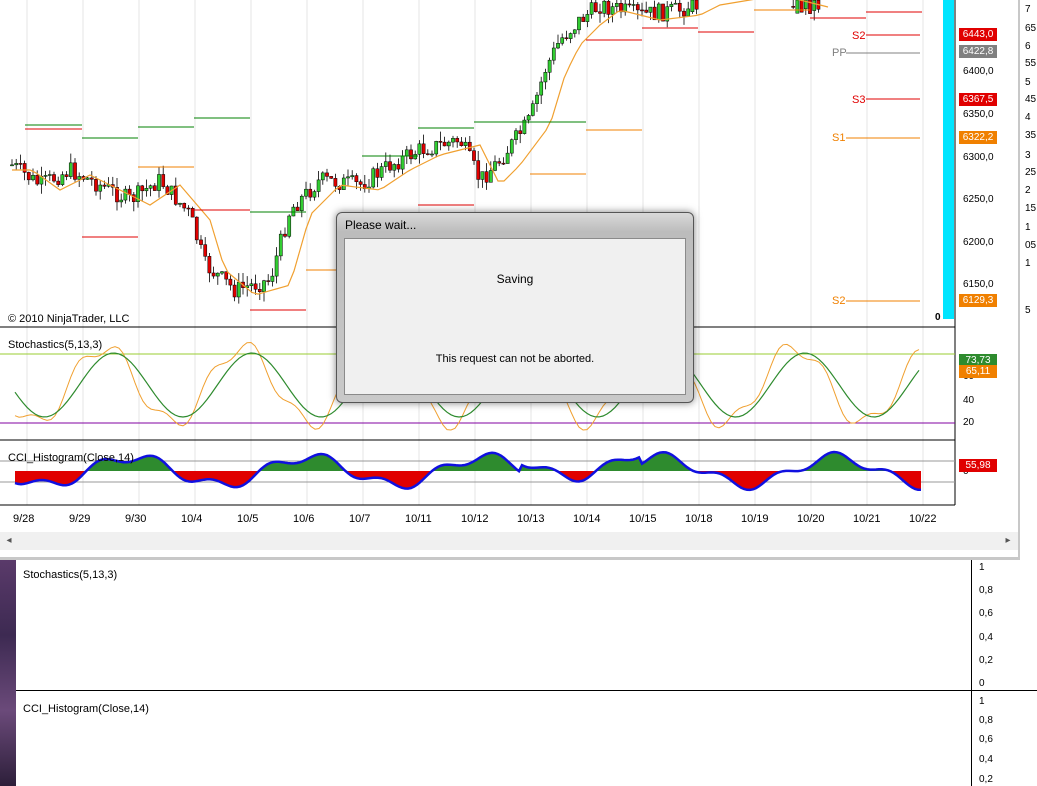 This screenshot has width=1037, height=786. What do you see at coordinates (978, 34) in the screenshot?
I see `price-tag: 6443,0` at bounding box center [978, 34].